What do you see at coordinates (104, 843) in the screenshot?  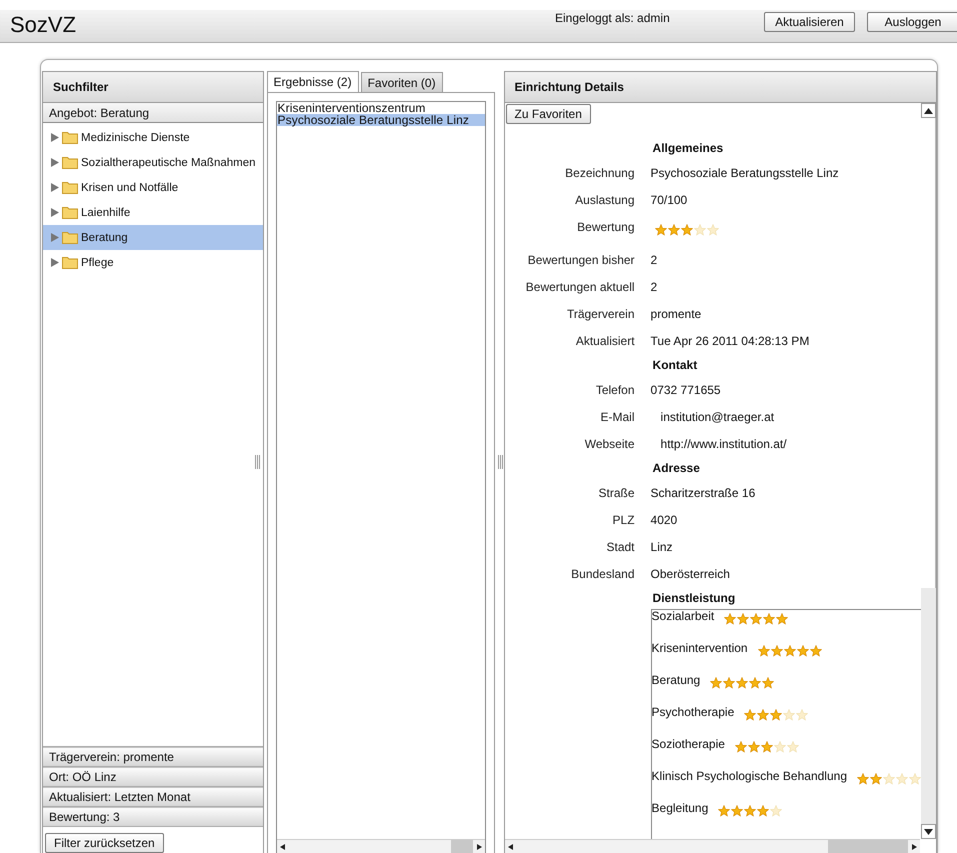 I see `reset-filter-button: Filter zurücksetzen` at bounding box center [104, 843].